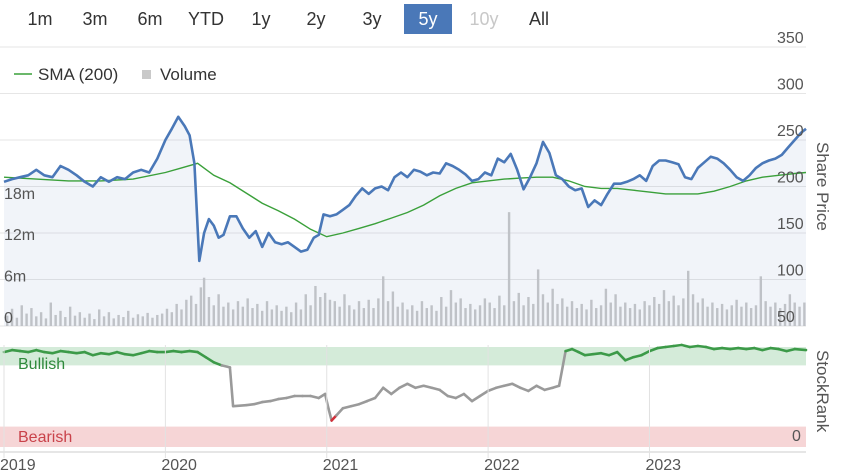 The width and height of the screenshot is (841, 475). I want to click on bullish-band, so click(403, 356).